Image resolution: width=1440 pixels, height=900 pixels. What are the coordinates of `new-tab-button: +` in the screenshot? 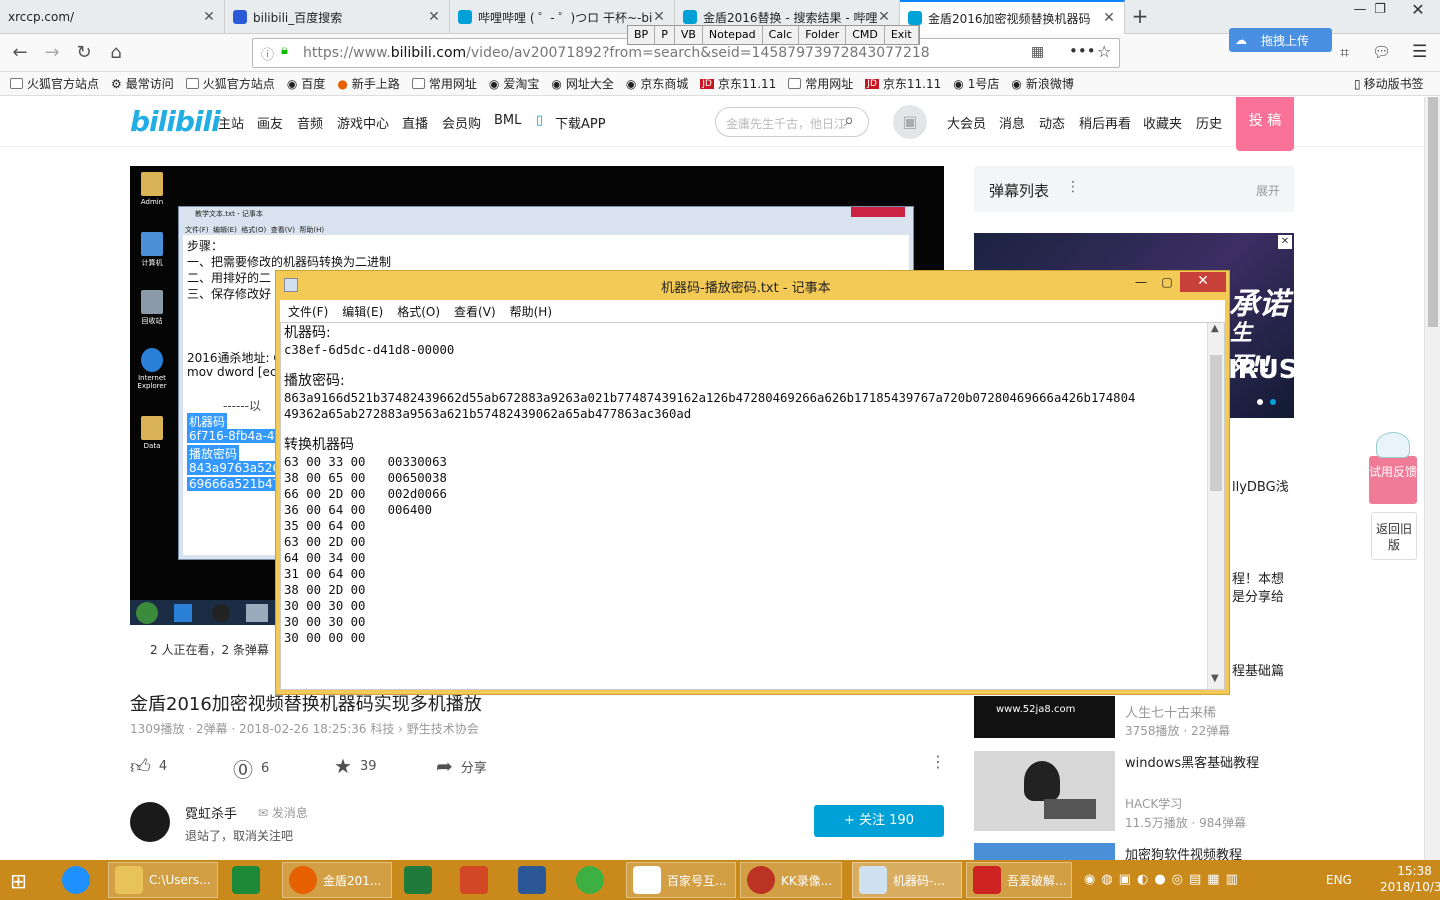 It's located at (1140, 17).